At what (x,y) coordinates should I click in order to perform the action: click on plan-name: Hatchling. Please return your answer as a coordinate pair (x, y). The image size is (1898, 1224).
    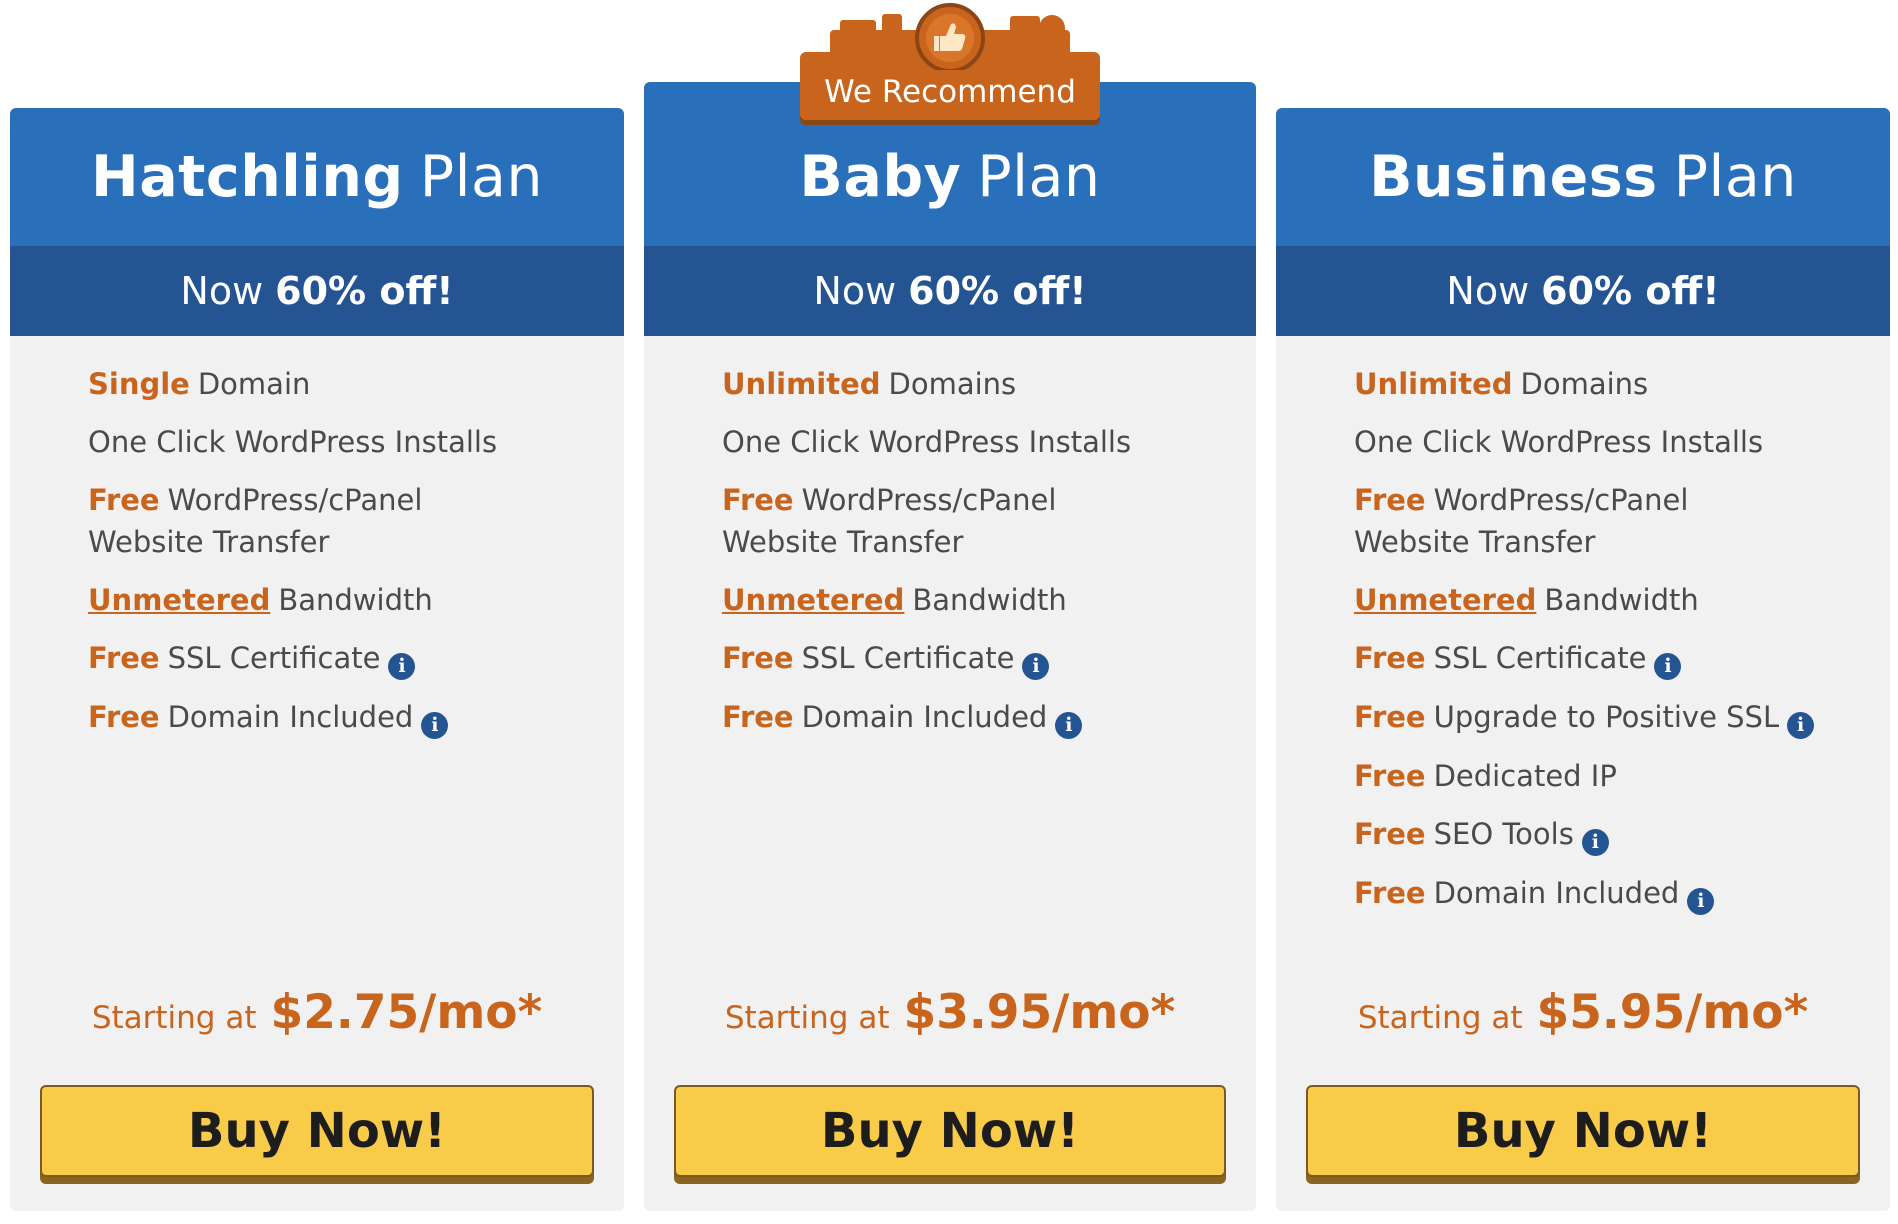
    Looking at the image, I should click on (247, 177).